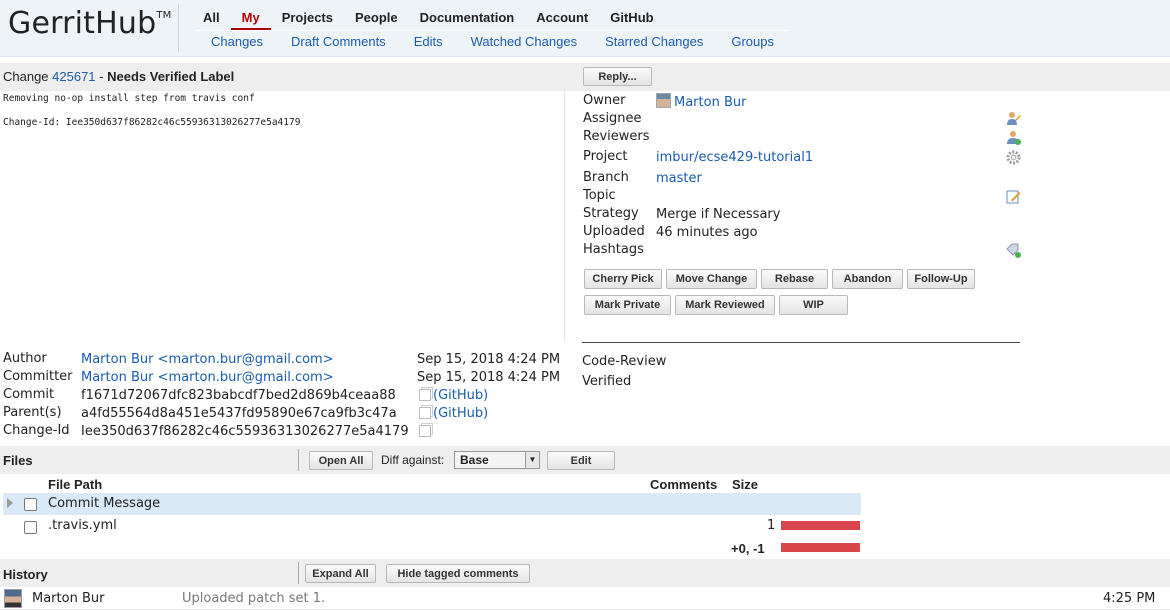 The image size is (1170, 610). I want to click on file-travis-yml: .travis.yml, so click(82, 525).